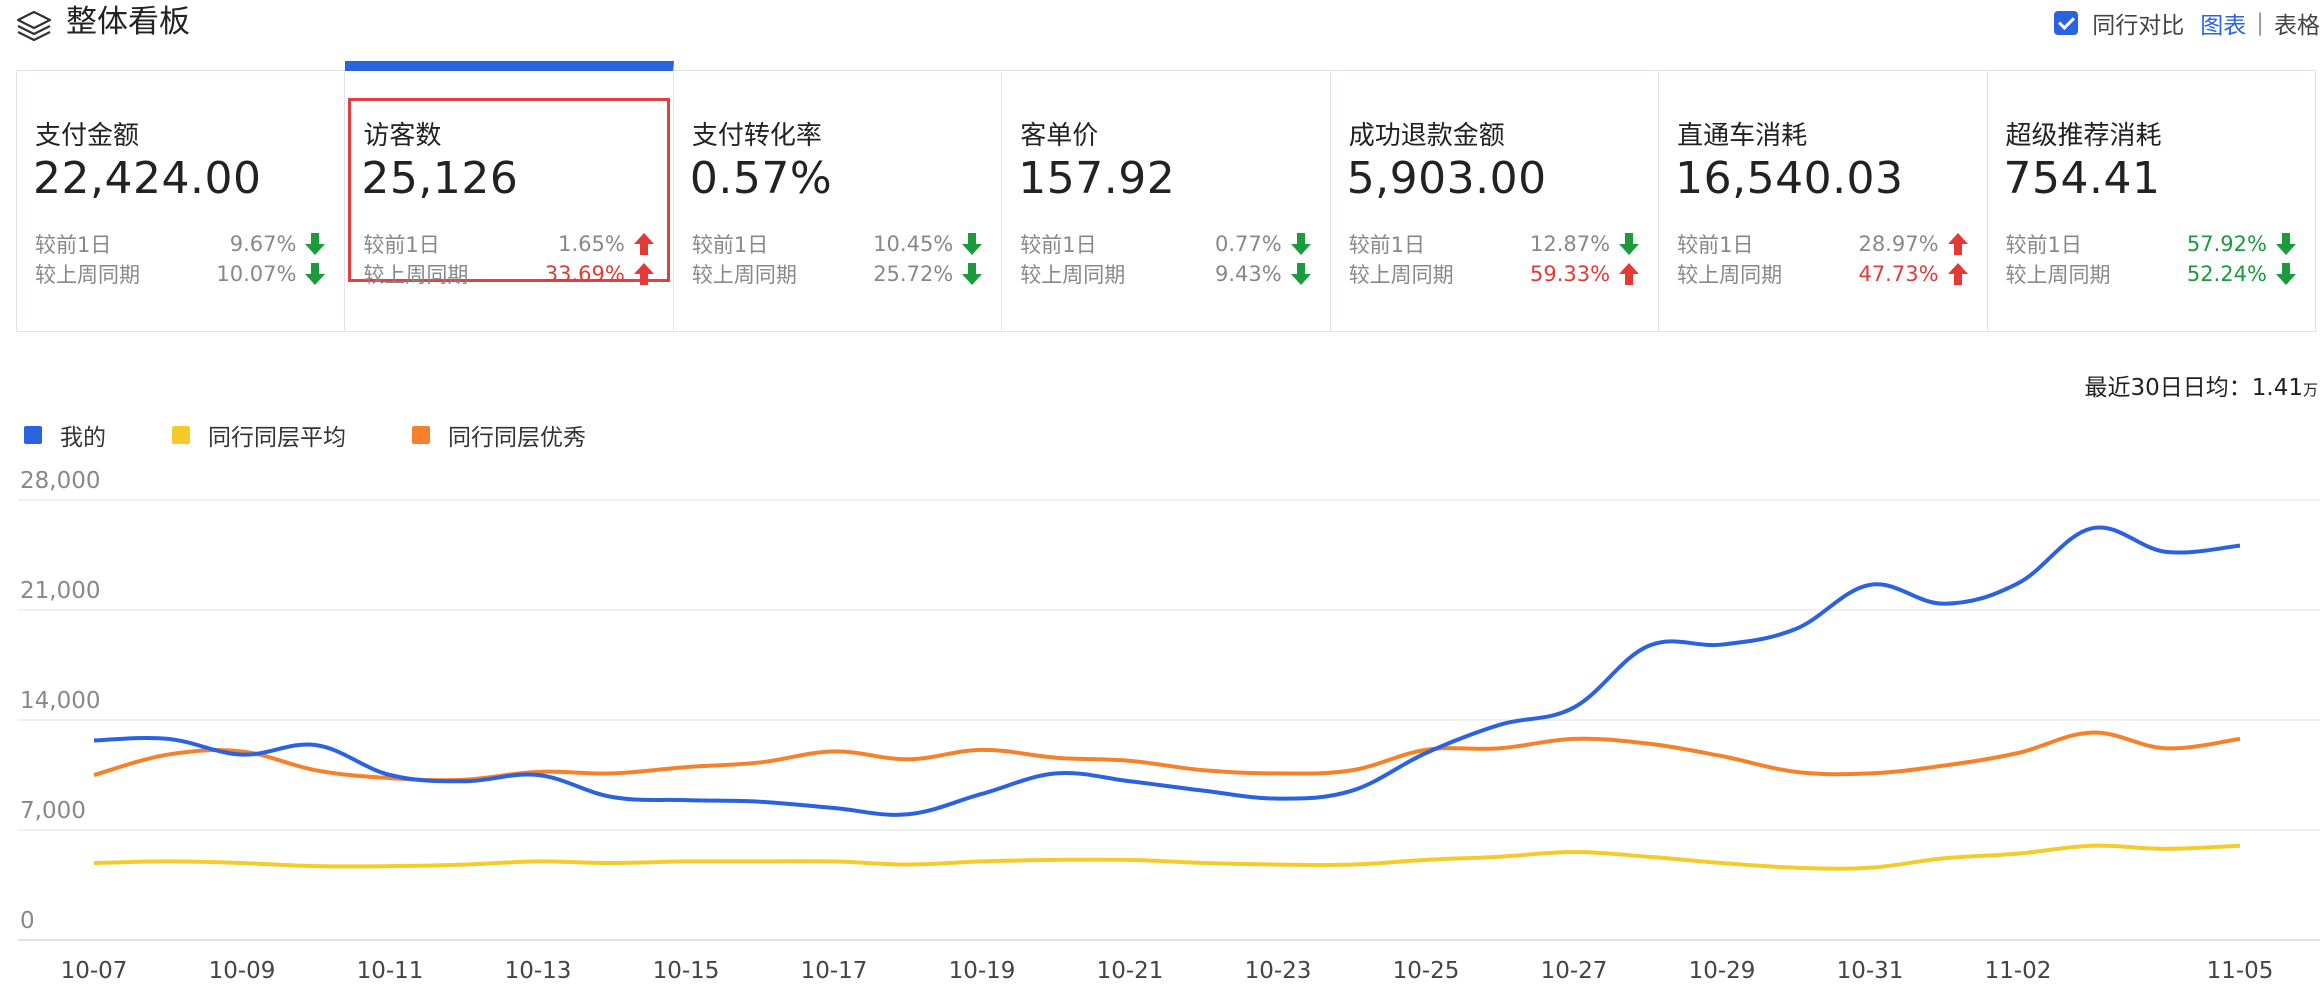 This screenshot has width=2320, height=998. Describe the element at coordinates (2226, 274) in the screenshot. I see `comparison-value: 52.24%` at that location.